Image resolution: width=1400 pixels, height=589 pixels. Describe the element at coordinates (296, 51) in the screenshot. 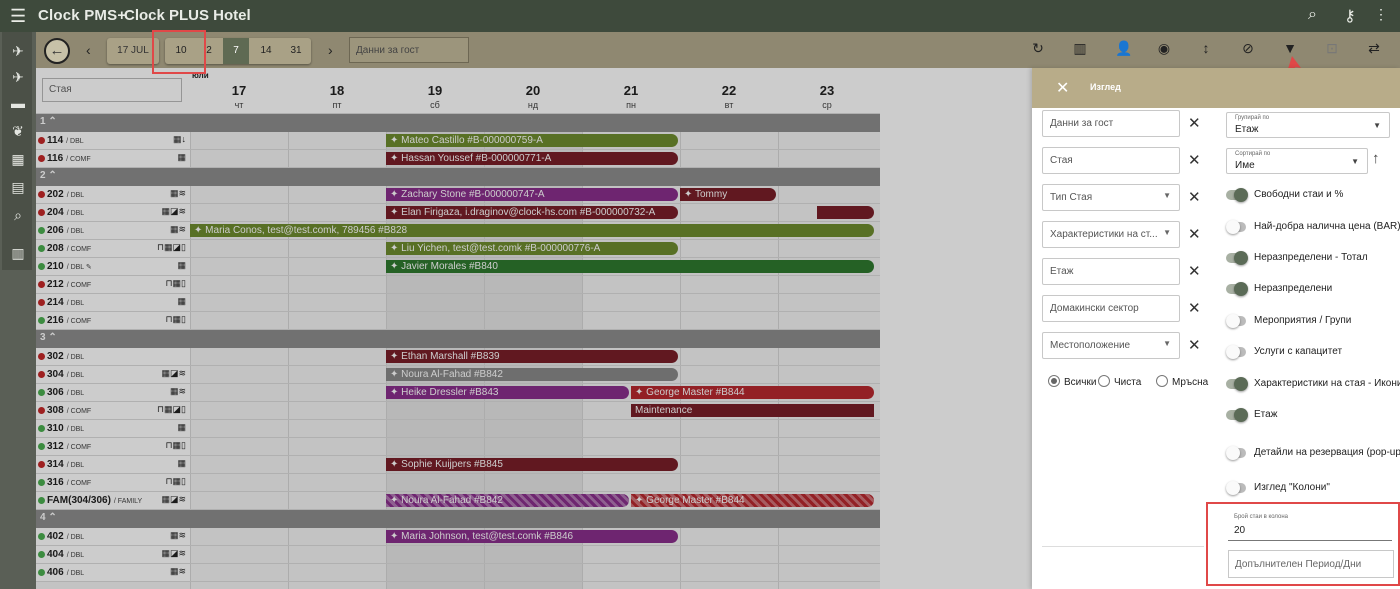

I see `day-option-31: 31` at that location.